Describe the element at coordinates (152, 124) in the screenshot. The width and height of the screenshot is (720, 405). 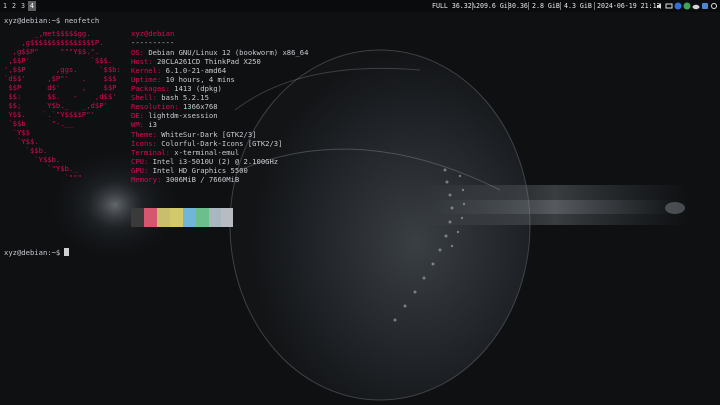
I see `info-value: i3` at that location.